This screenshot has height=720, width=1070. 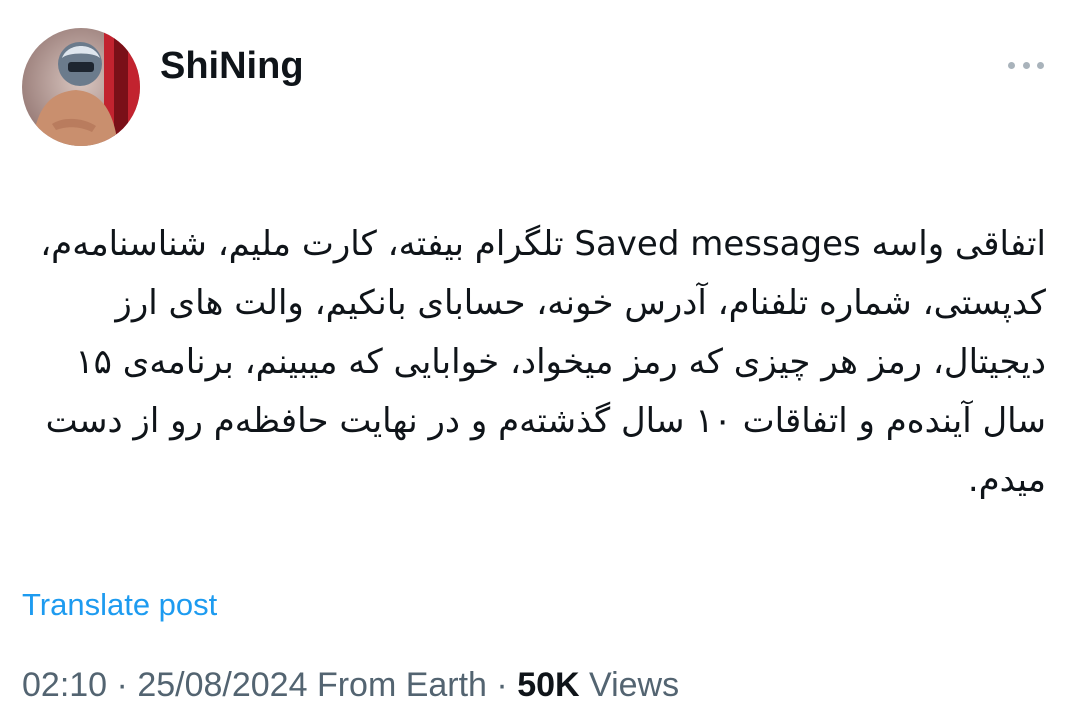 I want to click on views-count: 50K, so click(x=548, y=685).